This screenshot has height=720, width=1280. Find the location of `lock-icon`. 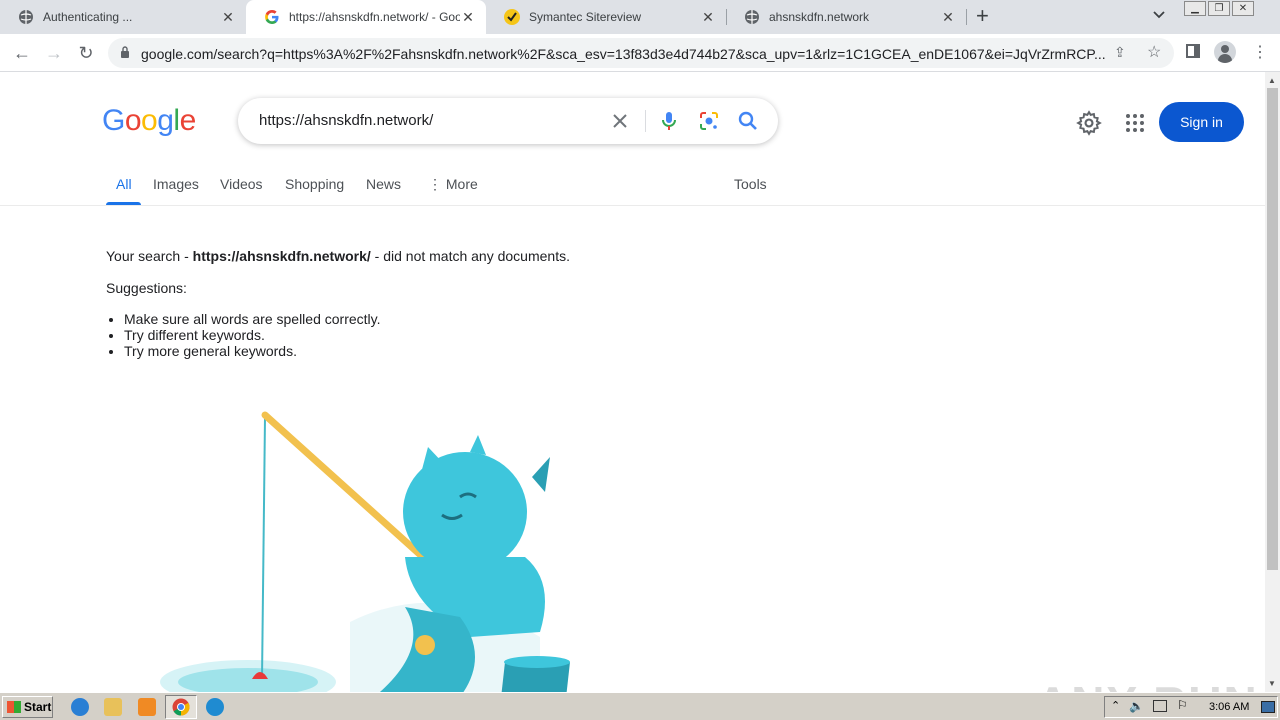

lock-icon is located at coordinates (125, 52).